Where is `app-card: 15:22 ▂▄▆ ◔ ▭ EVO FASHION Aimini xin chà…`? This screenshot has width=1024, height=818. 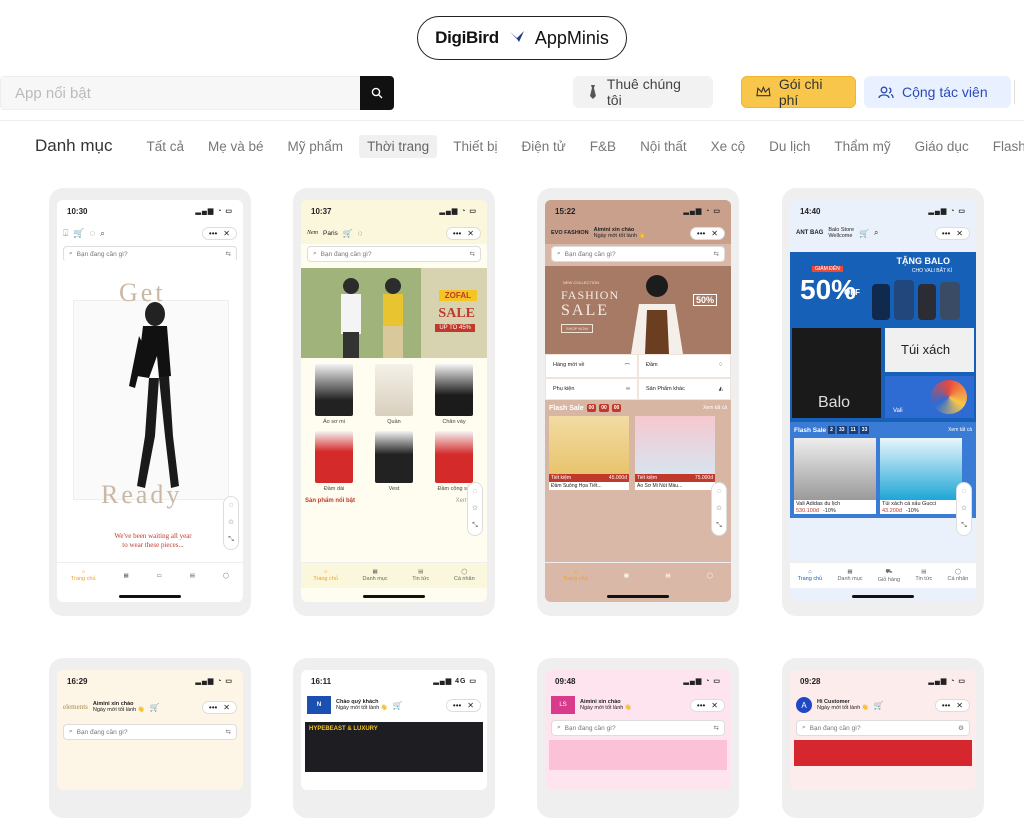 app-card: 15:22 ▂▄▆ ◔ ▭ EVO FASHION Aimini xin chà… is located at coordinates (638, 402).